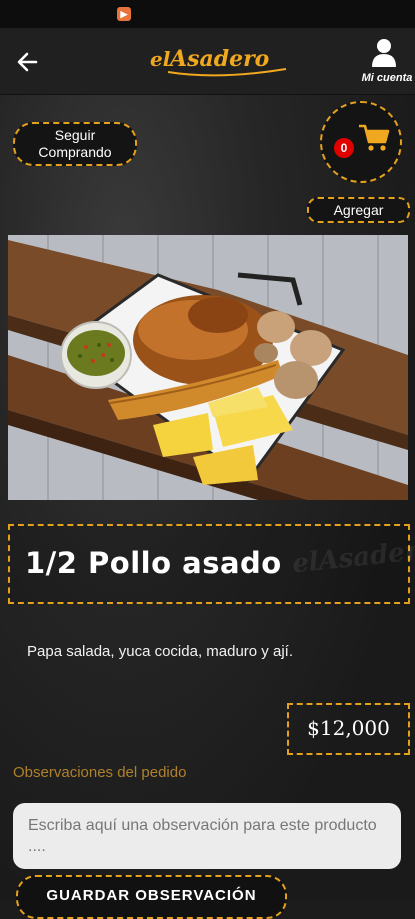 Image resolution: width=415 pixels, height=919 pixels. Describe the element at coordinates (387, 78) in the screenshot. I see `account-label: Mi cuenta` at that location.